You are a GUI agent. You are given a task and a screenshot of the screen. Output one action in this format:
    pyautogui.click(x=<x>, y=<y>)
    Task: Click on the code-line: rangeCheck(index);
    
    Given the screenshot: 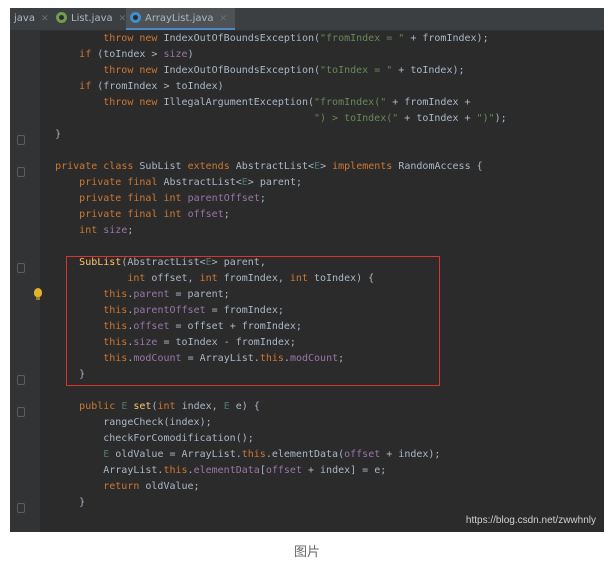 What is the action you would take?
    pyautogui.click(x=121, y=423)
    